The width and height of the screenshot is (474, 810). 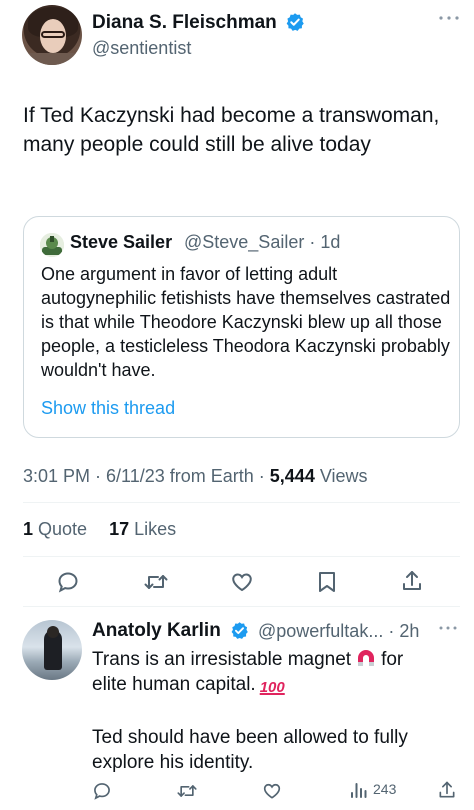 What do you see at coordinates (52, 35) in the screenshot?
I see `author-avatar` at bounding box center [52, 35].